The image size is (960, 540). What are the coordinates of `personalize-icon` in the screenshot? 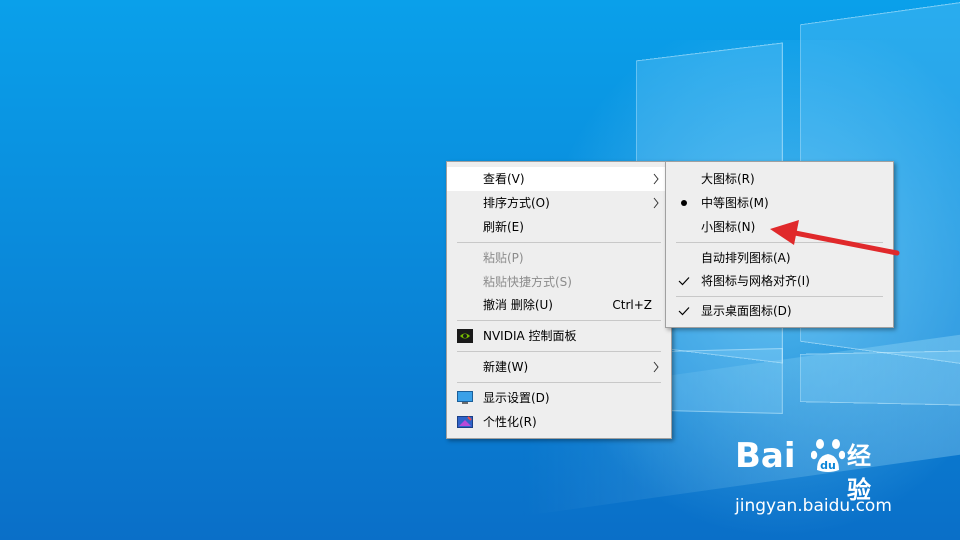 It's located at (465, 422).